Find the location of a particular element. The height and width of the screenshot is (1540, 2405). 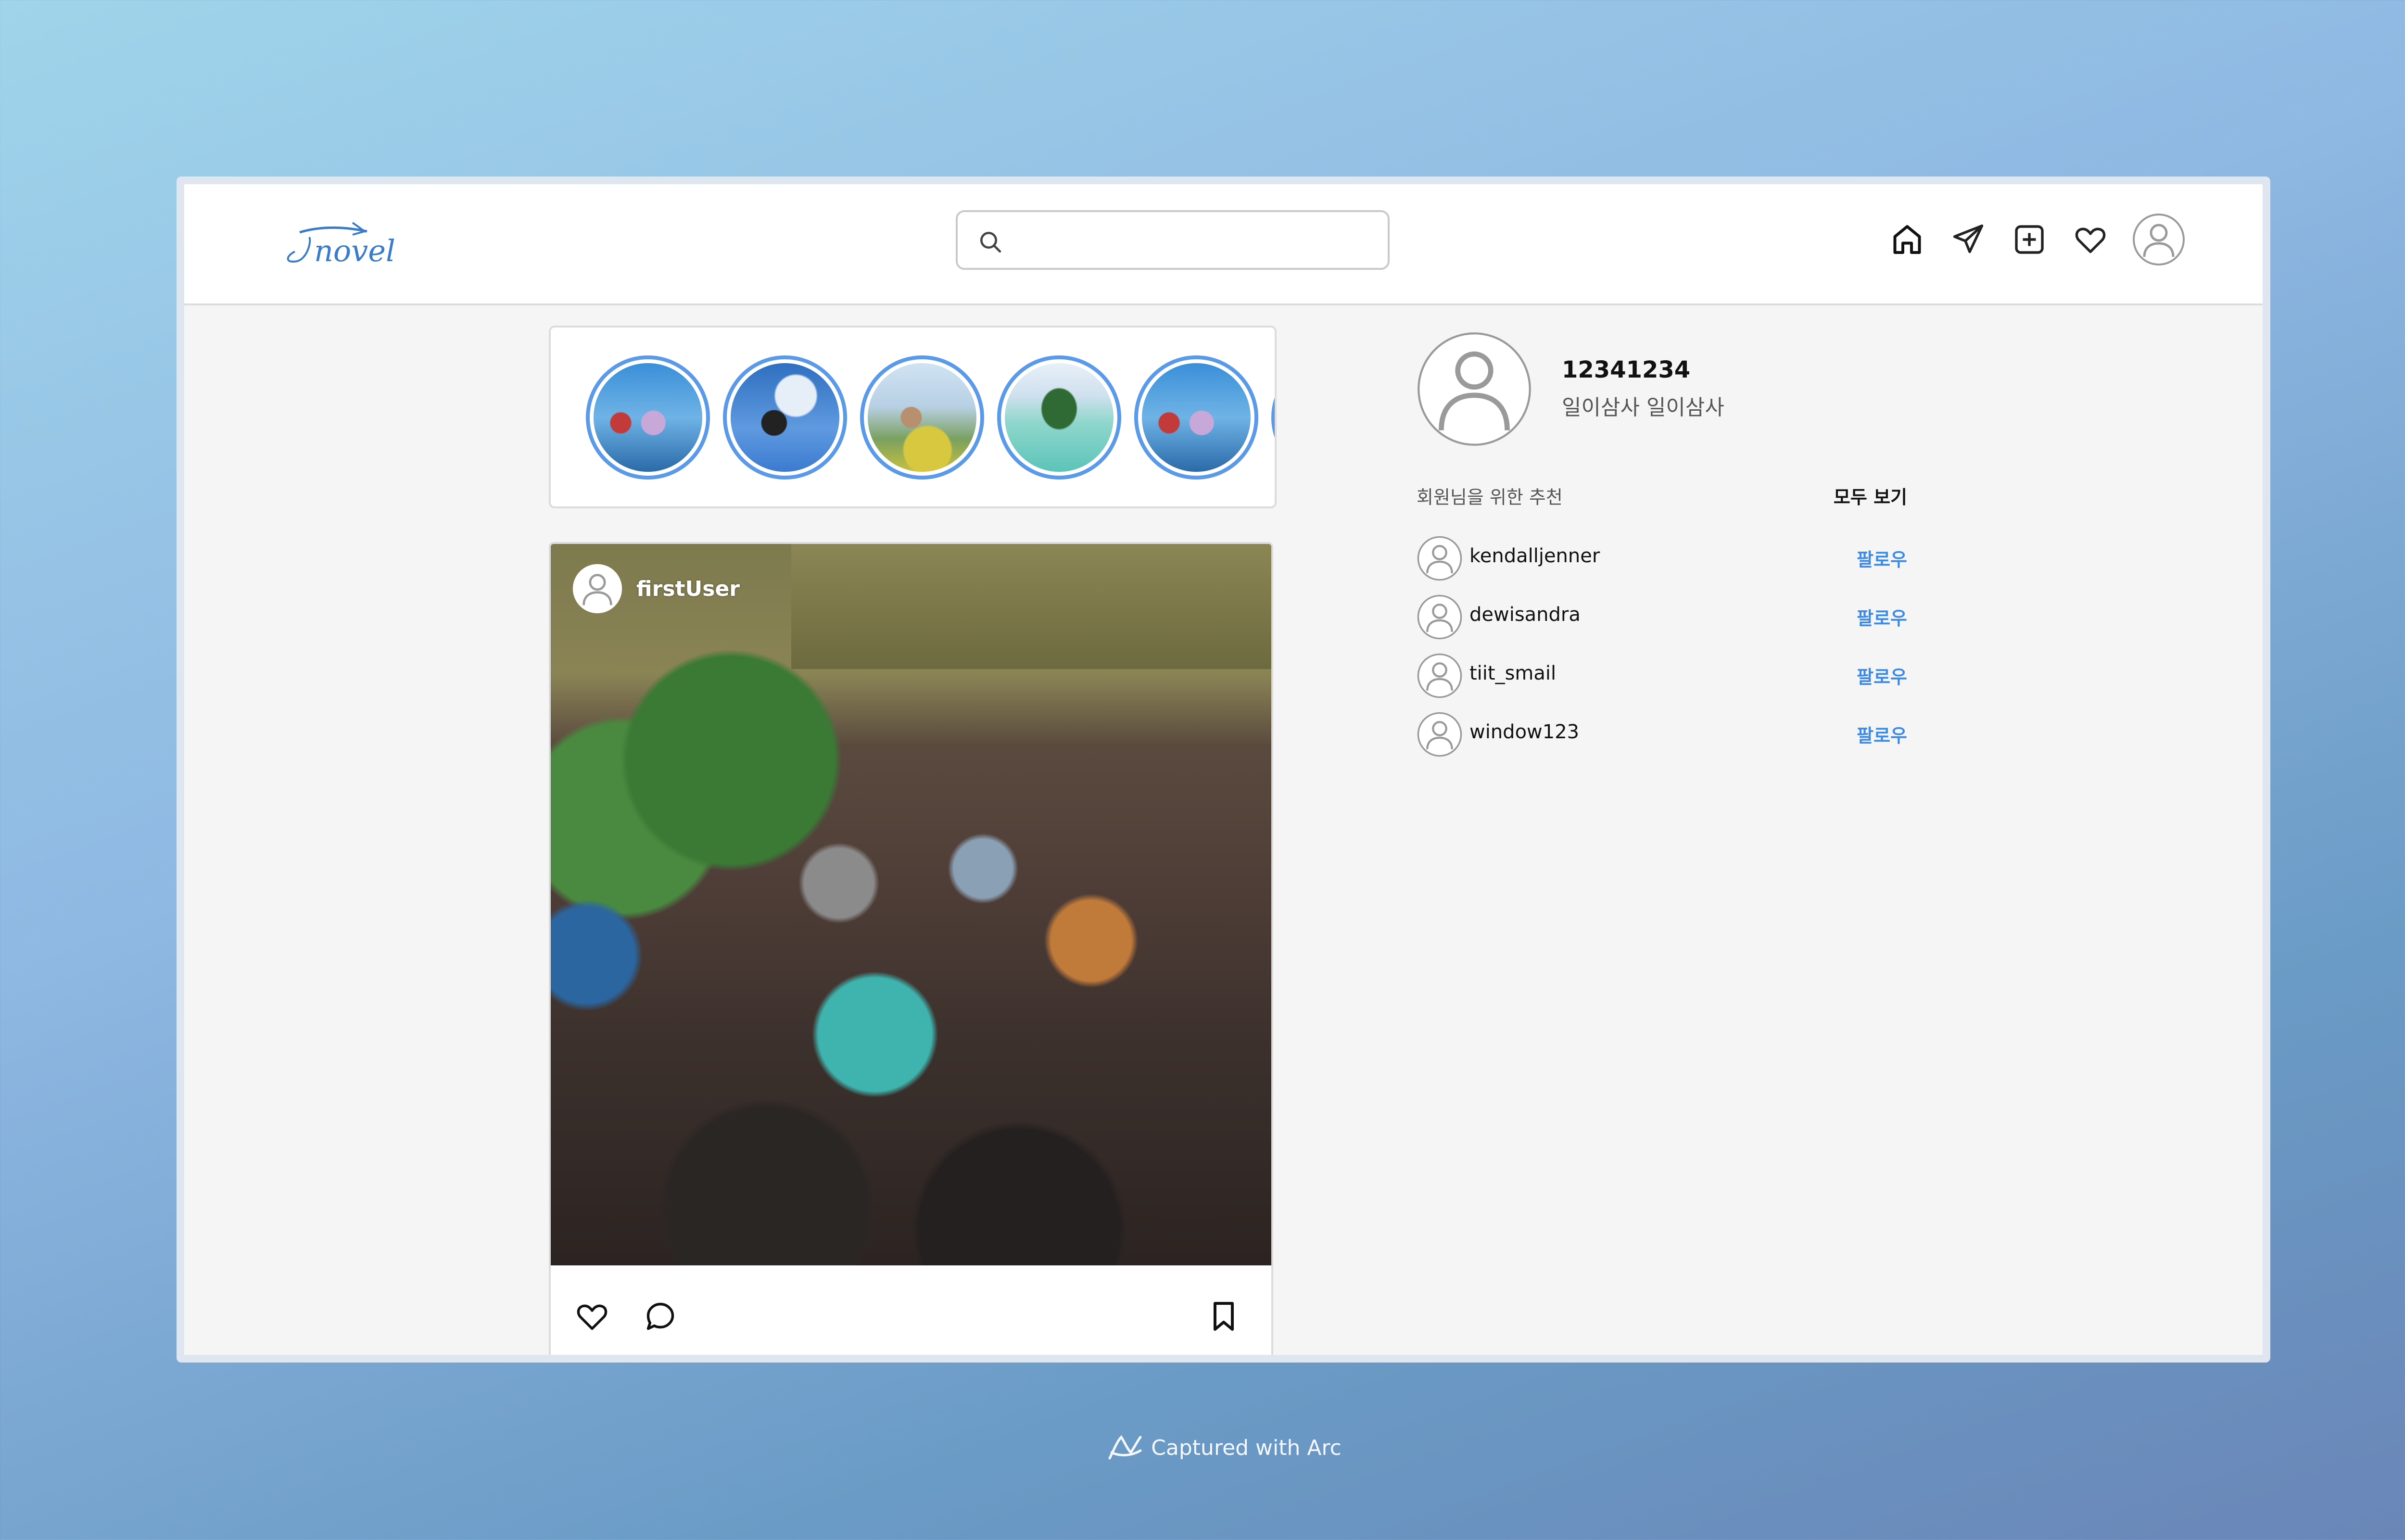

post-actions is located at coordinates (911, 1310).